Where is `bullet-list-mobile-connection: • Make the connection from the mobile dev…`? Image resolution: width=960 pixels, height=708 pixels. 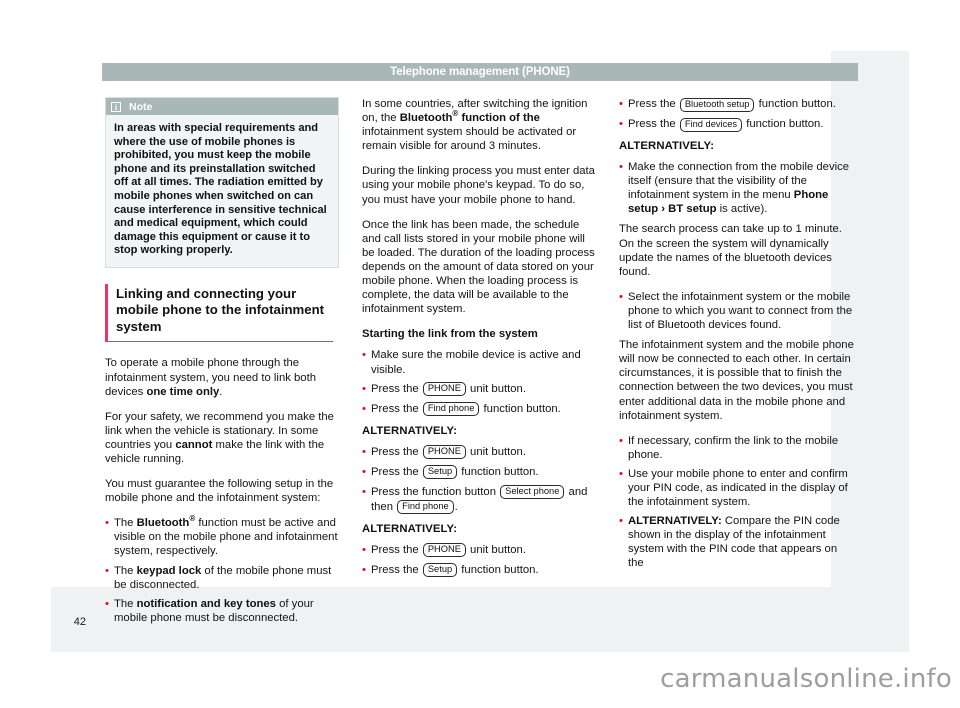 bullet-list-mobile-connection: • Make the connection from the mobile dev… is located at coordinates (737, 188).